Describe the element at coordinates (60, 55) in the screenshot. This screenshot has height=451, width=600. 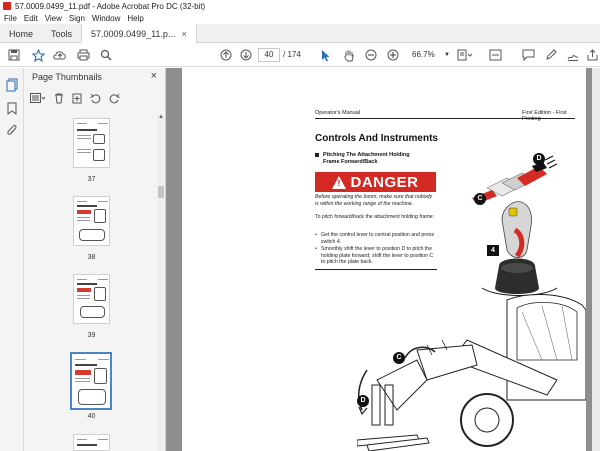
I see `cloud-upload-icon` at that location.